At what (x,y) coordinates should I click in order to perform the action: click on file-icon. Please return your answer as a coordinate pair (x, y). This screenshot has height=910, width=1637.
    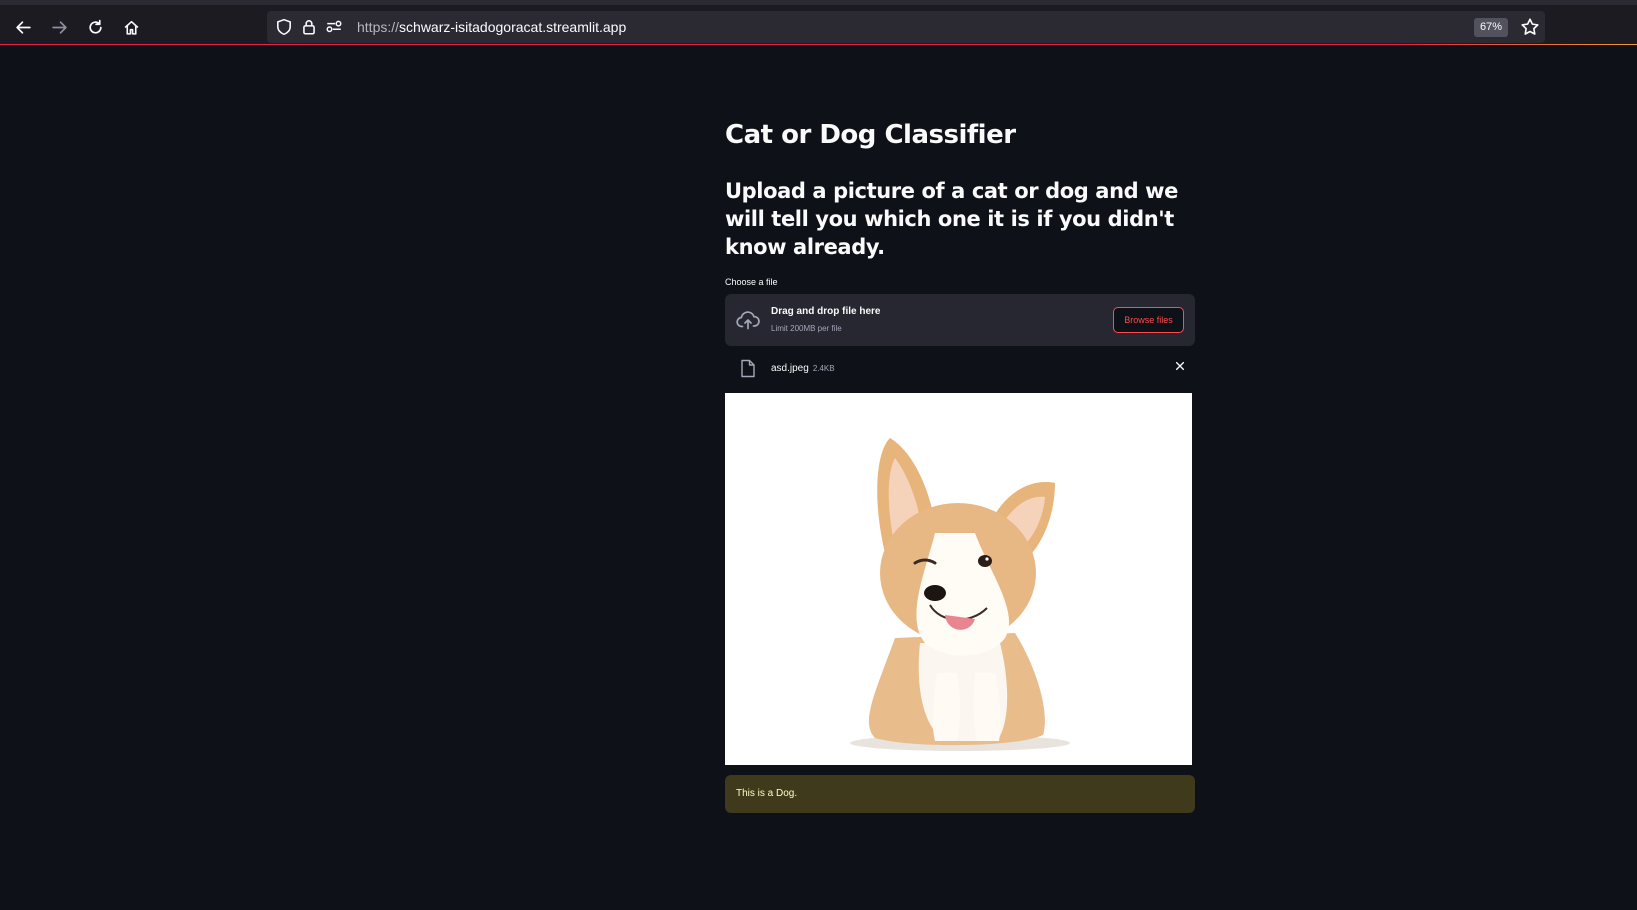
    Looking at the image, I should click on (748, 368).